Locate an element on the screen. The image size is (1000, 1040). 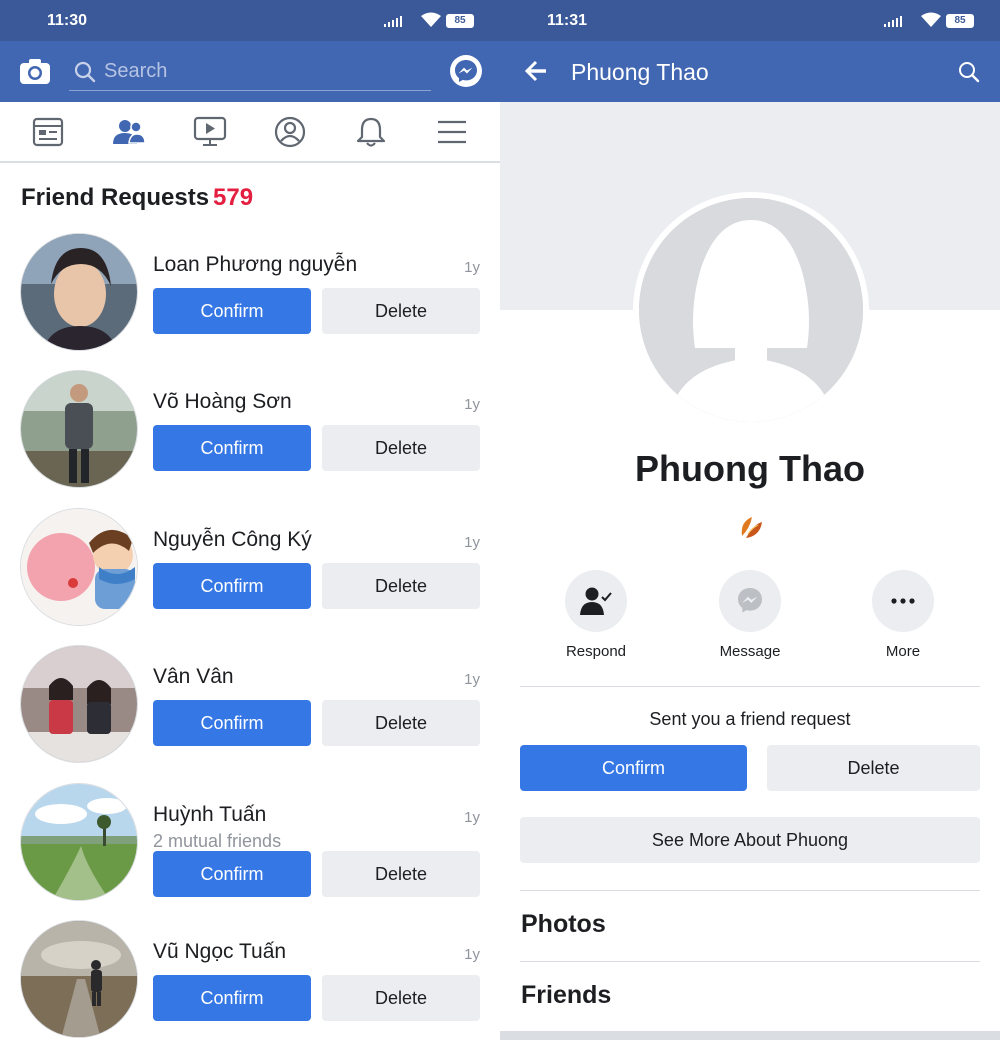
profile-picture is located at coordinates (751, 310).